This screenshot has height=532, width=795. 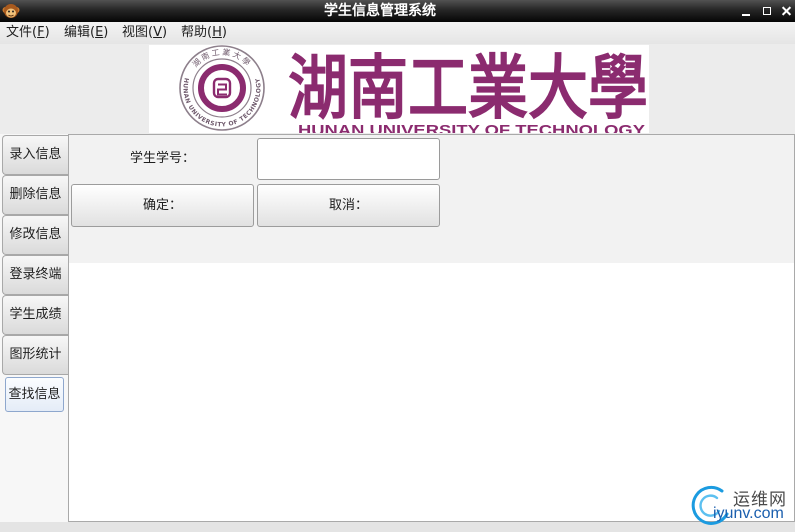 I want to click on university-calligraphy: 湖南工業大學, so click(x=468, y=87).